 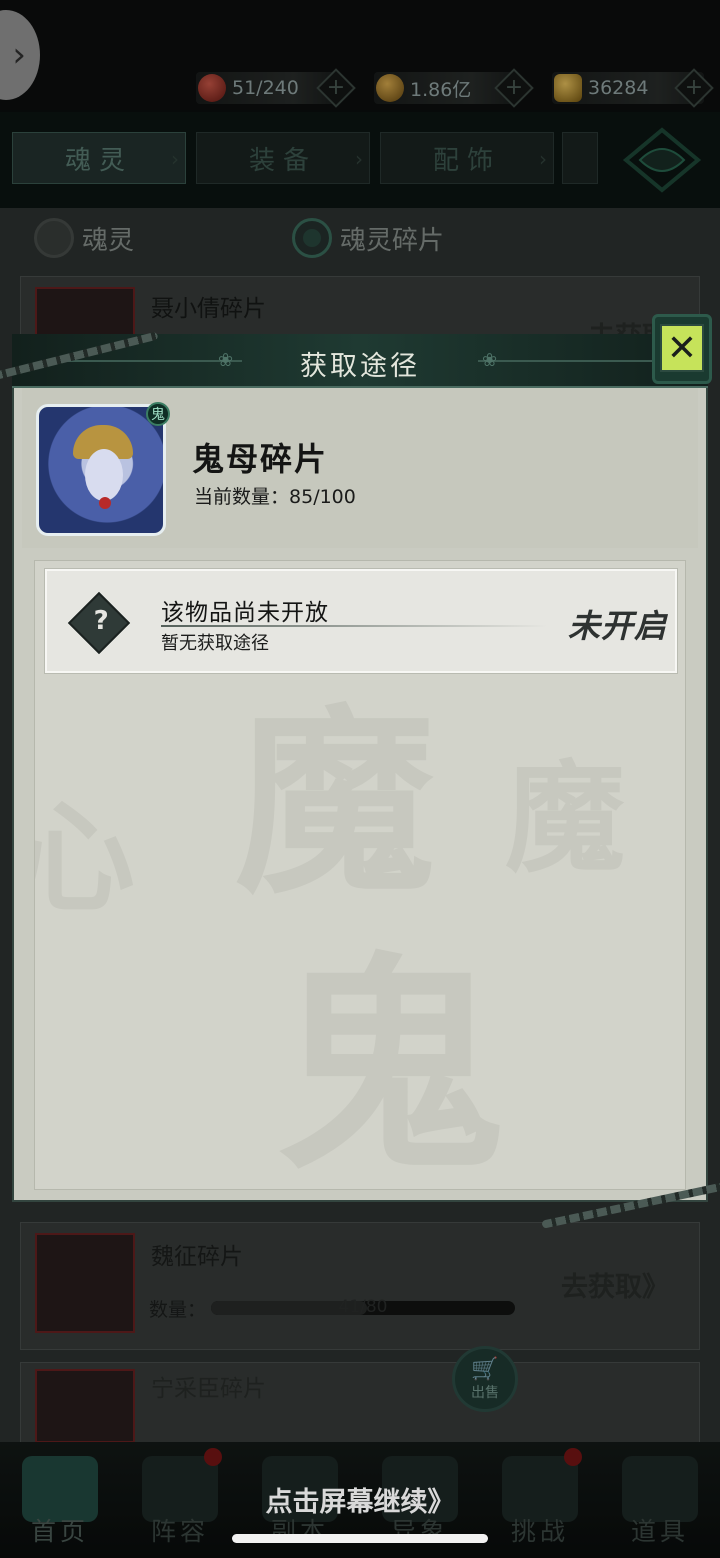 I want to click on face-shape, so click(x=104, y=475).